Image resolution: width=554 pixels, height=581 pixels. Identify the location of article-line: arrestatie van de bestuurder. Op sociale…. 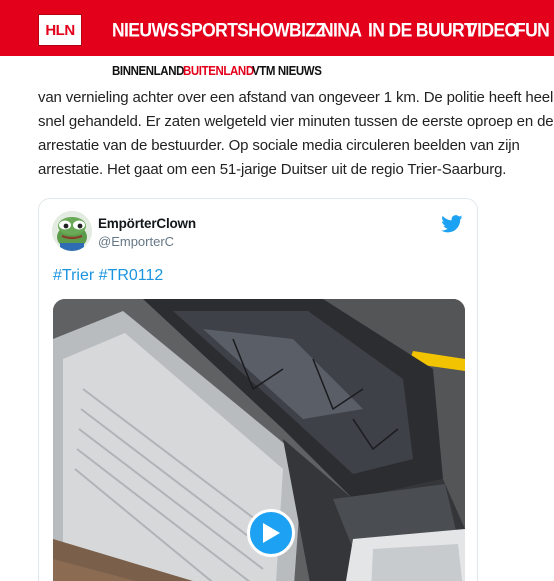
(279, 145).